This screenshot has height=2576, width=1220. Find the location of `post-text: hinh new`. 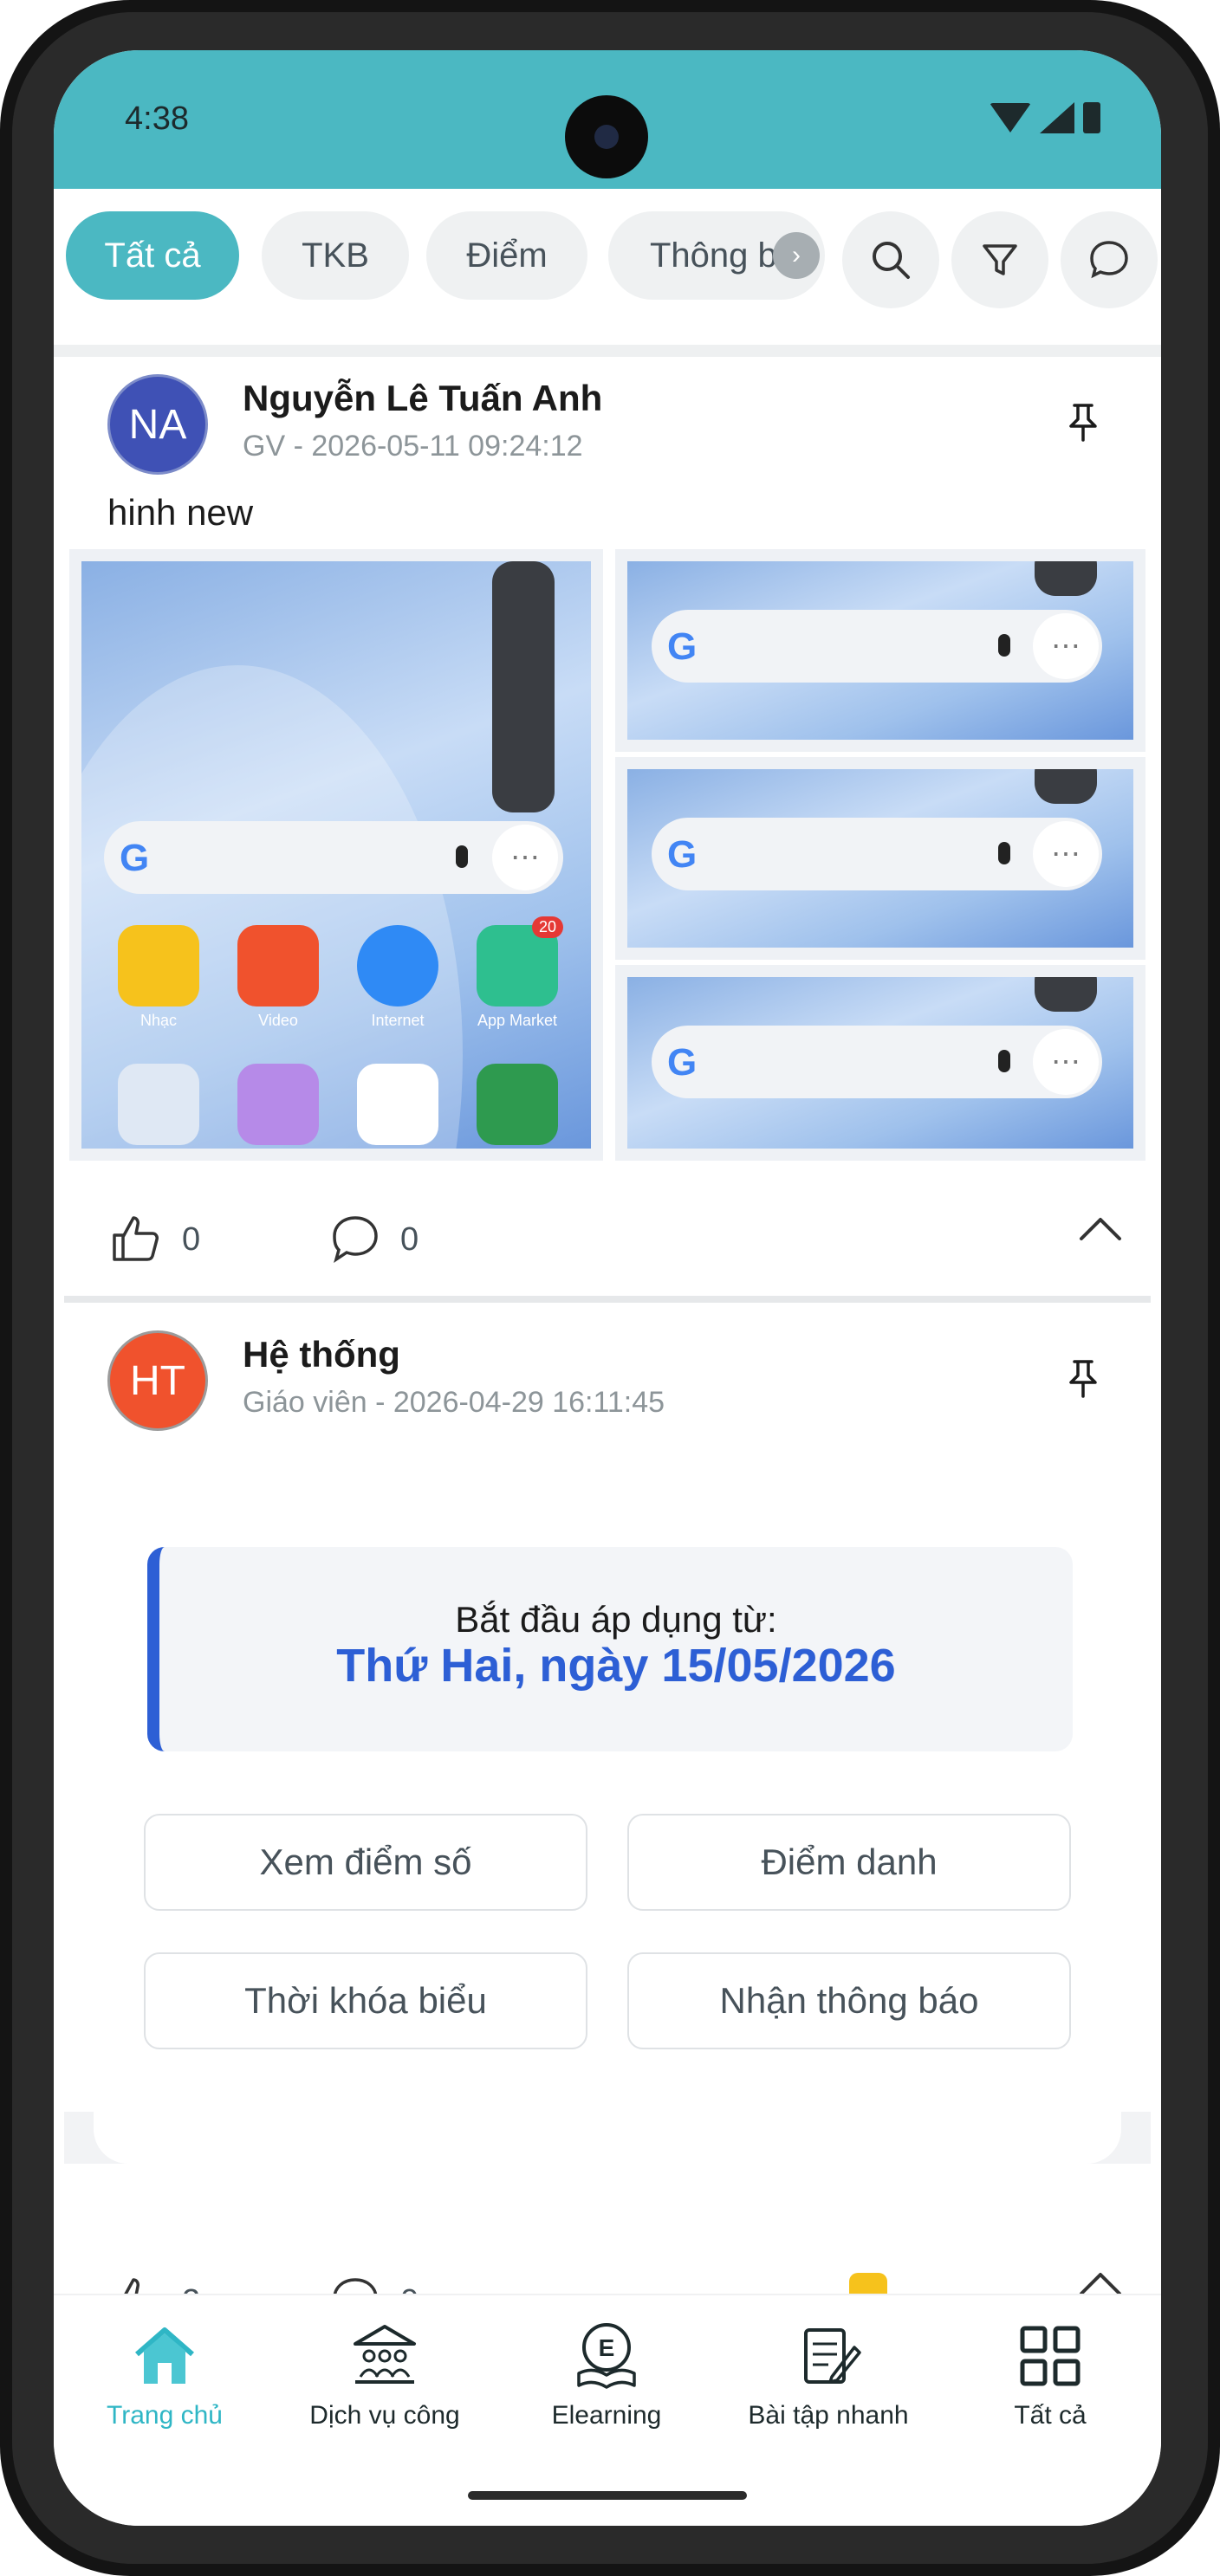

post-text: hinh new is located at coordinates (181, 512).